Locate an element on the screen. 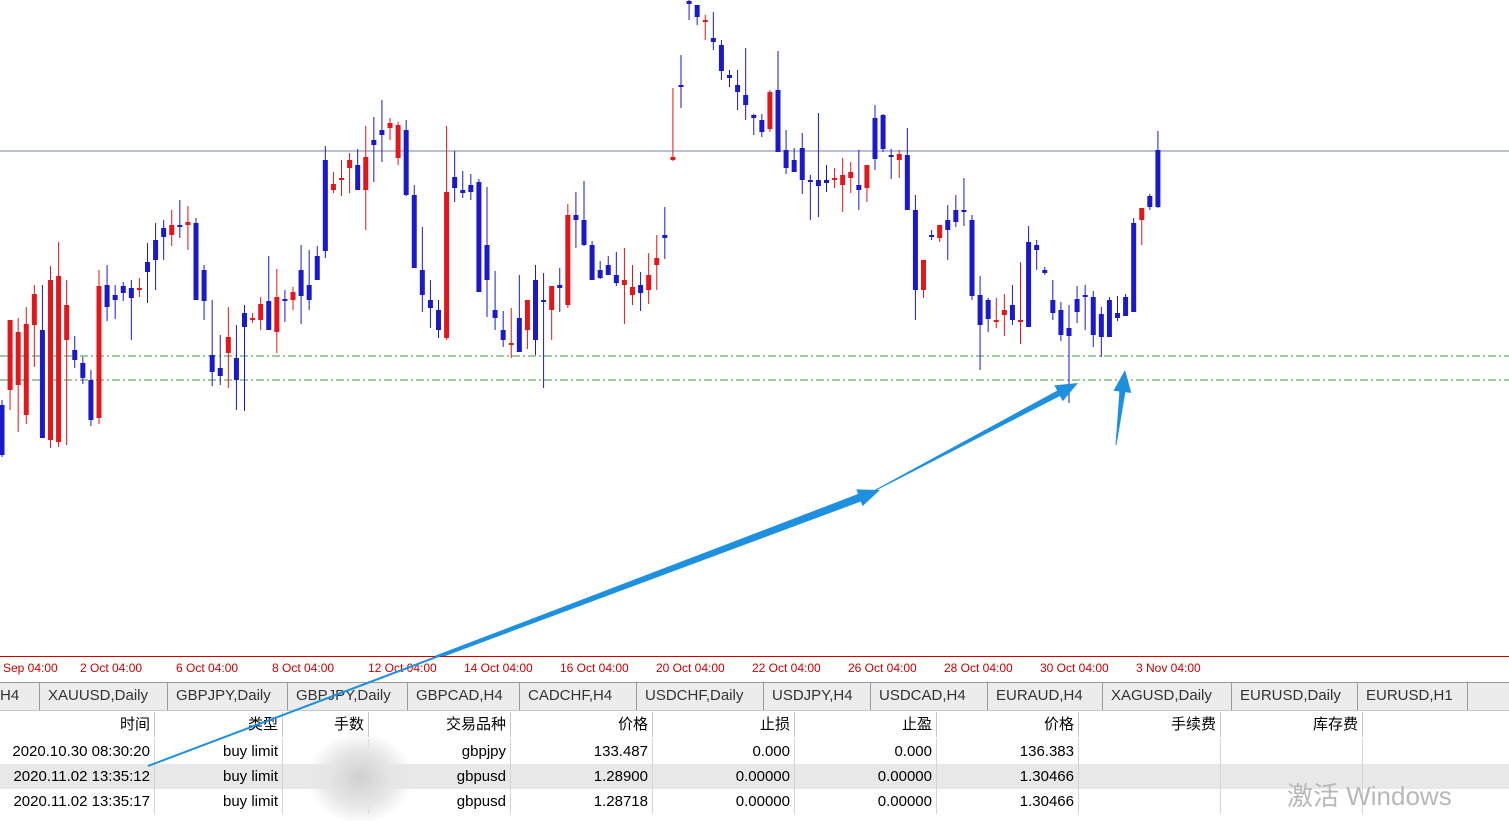 The width and height of the screenshot is (1509, 821). table-cell: 2020.10.30 08:30:20 is located at coordinates (77, 751).